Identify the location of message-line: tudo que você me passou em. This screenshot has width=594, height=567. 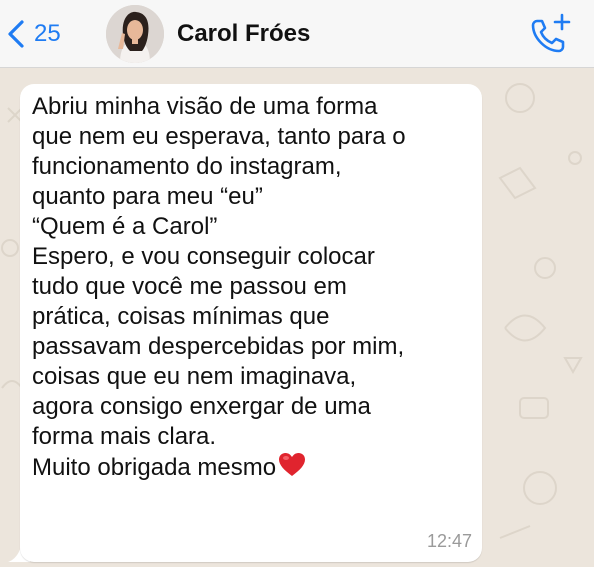
(189, 286).